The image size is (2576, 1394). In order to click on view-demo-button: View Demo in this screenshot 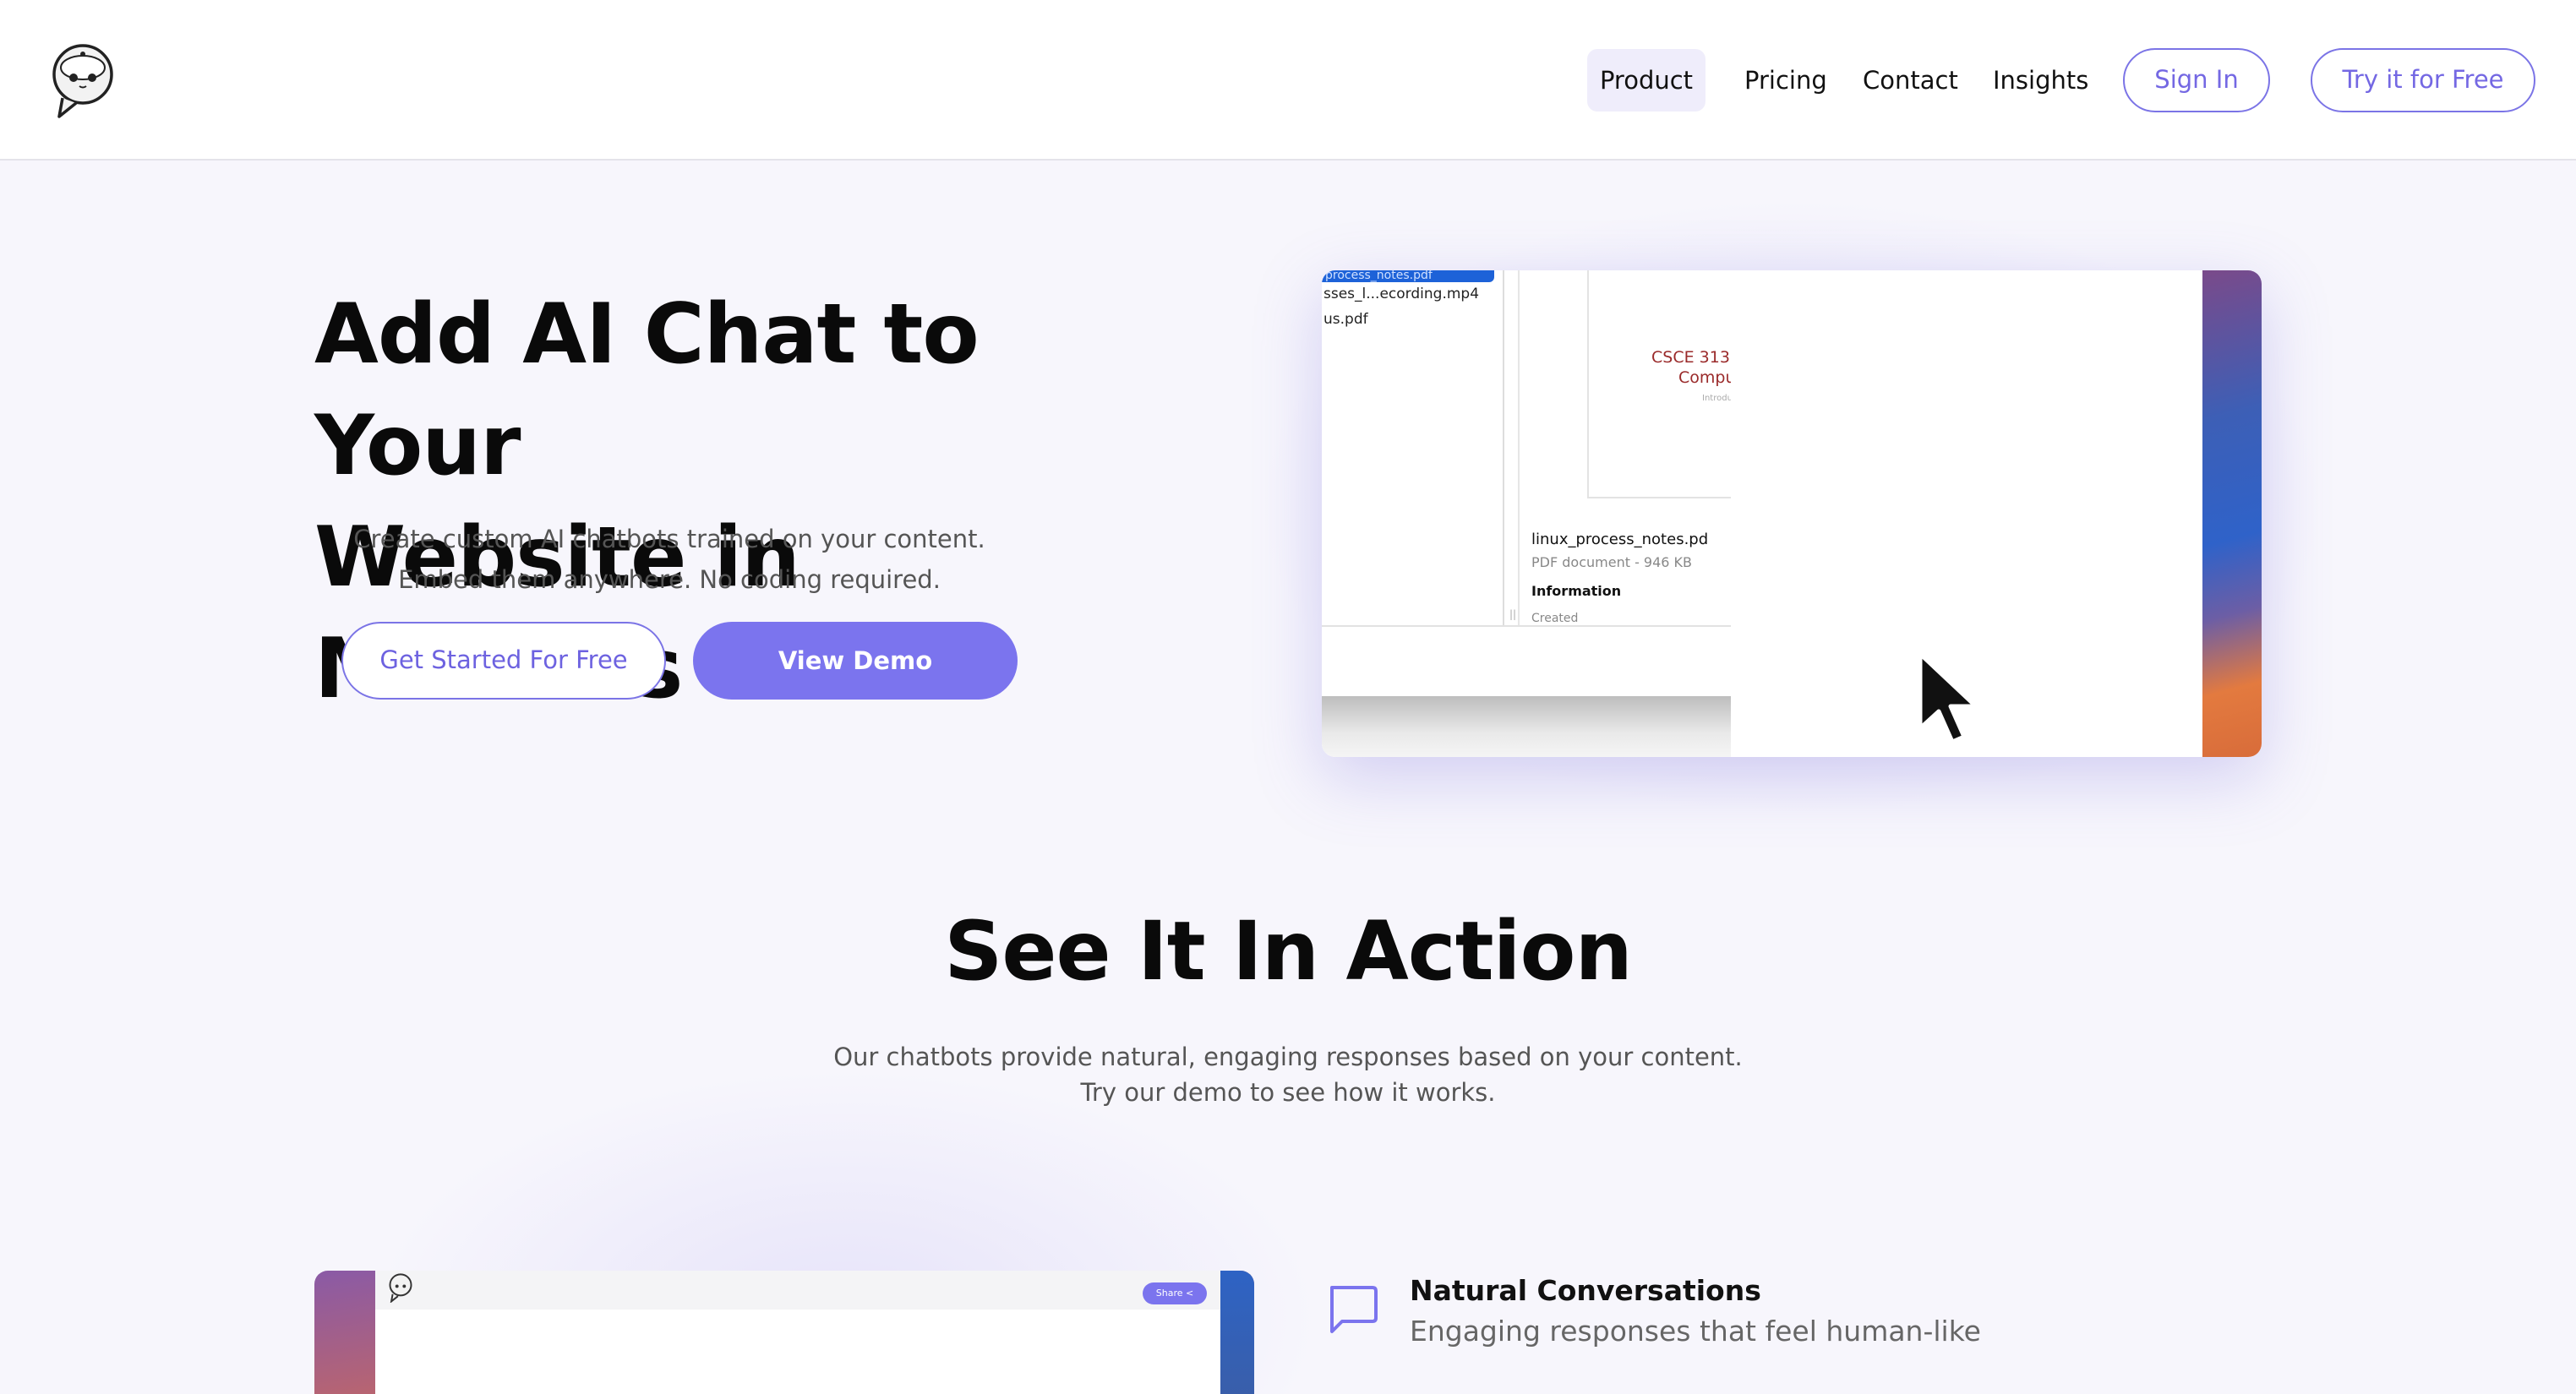, I will do `click(855, 661)`.